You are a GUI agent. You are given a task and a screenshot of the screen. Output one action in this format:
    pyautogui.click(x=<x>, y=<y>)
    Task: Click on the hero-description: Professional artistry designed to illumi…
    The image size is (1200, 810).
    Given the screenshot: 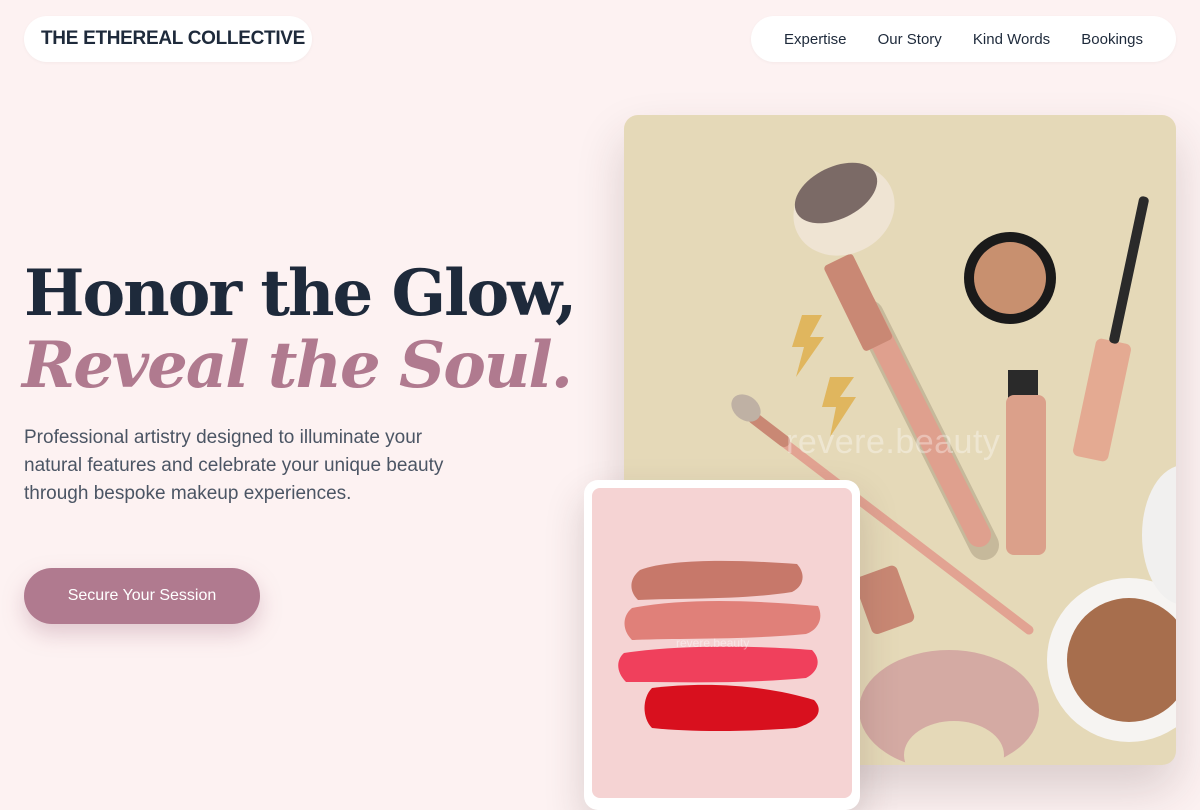 What is the action you would take?
    pyautogui.click(x=234, y=465)
    